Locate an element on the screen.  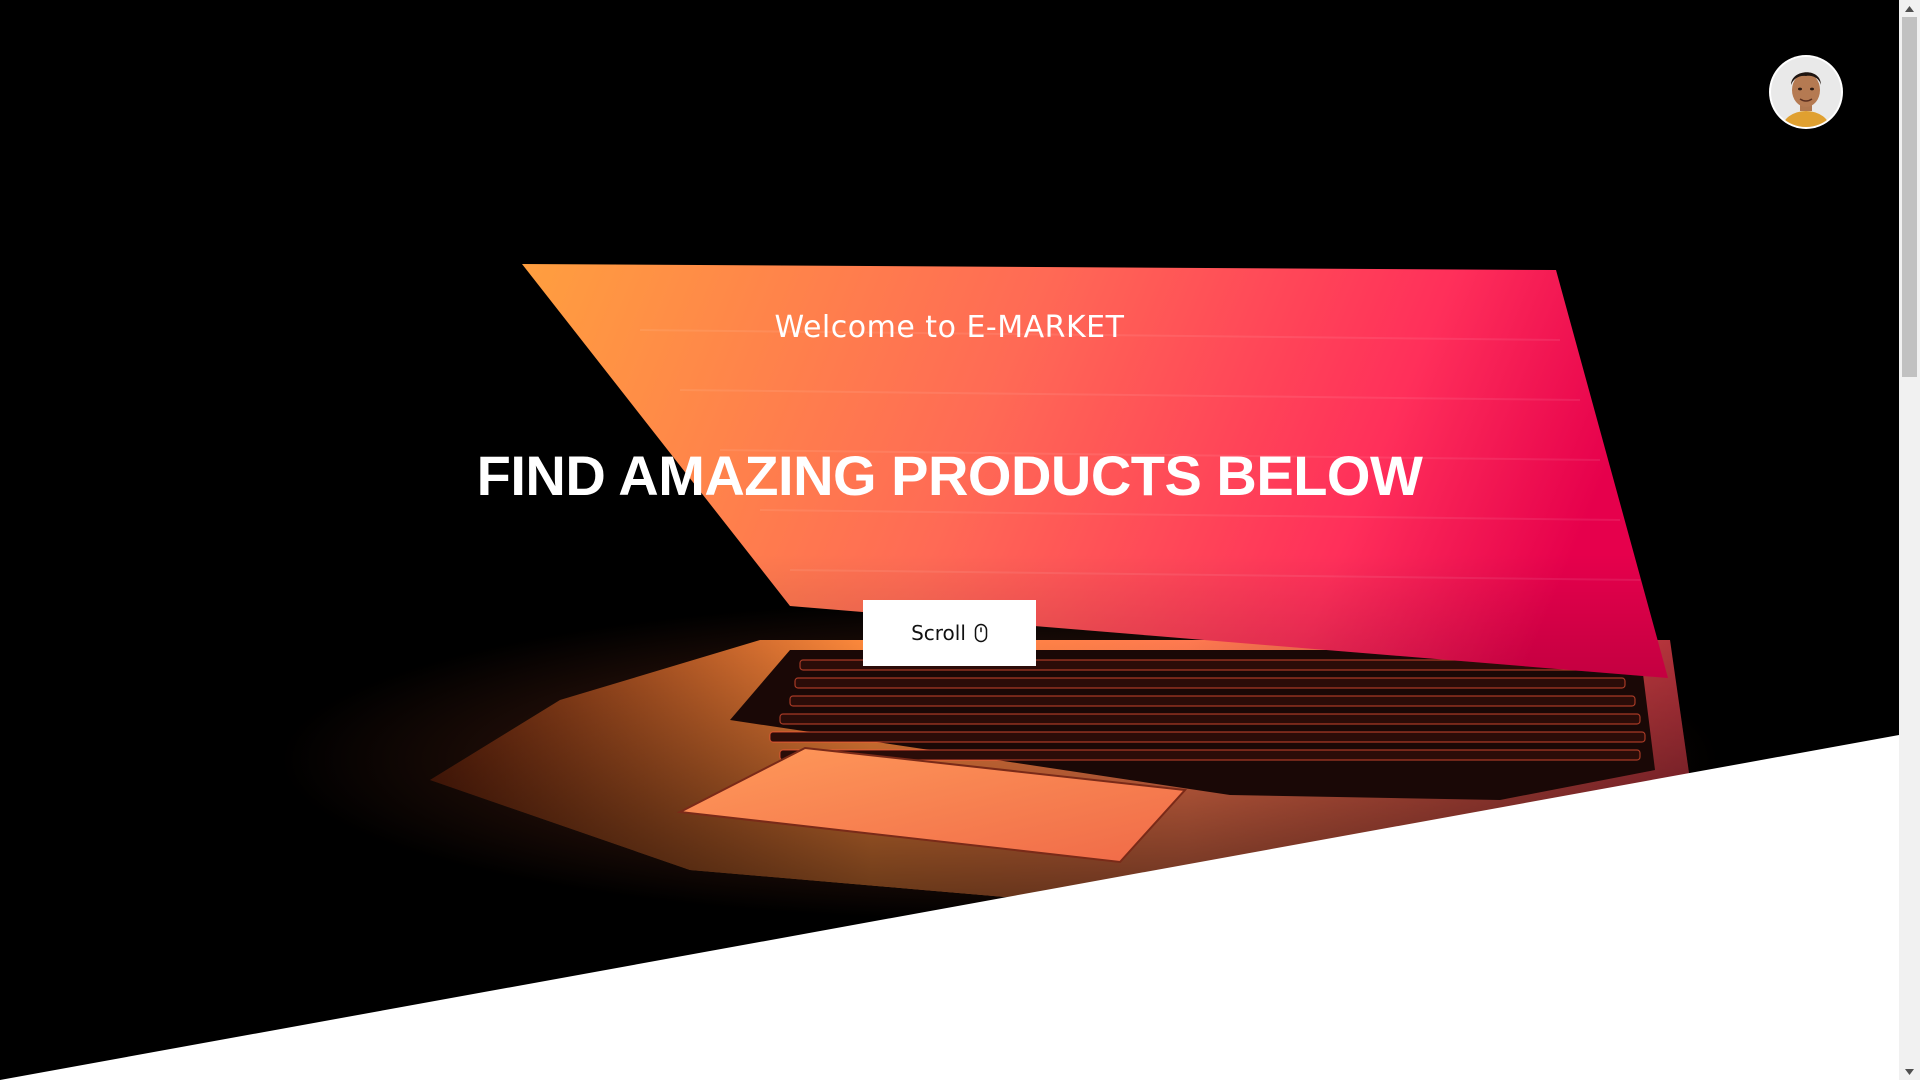
vertical-scrollbar is located at coordinates (1909, 540).